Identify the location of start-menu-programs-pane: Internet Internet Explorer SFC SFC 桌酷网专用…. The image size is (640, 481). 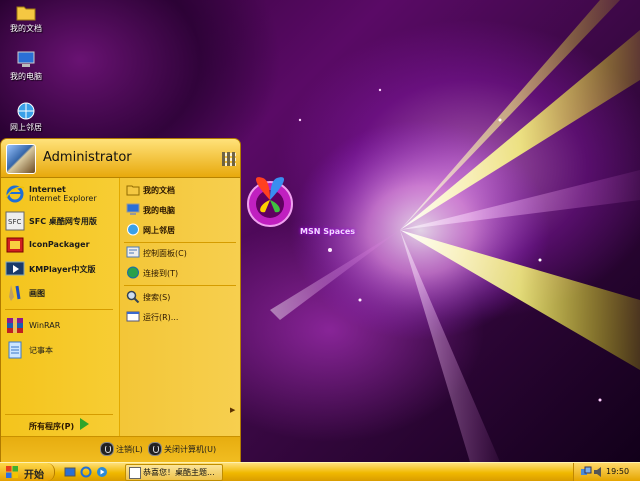
(60, 307).